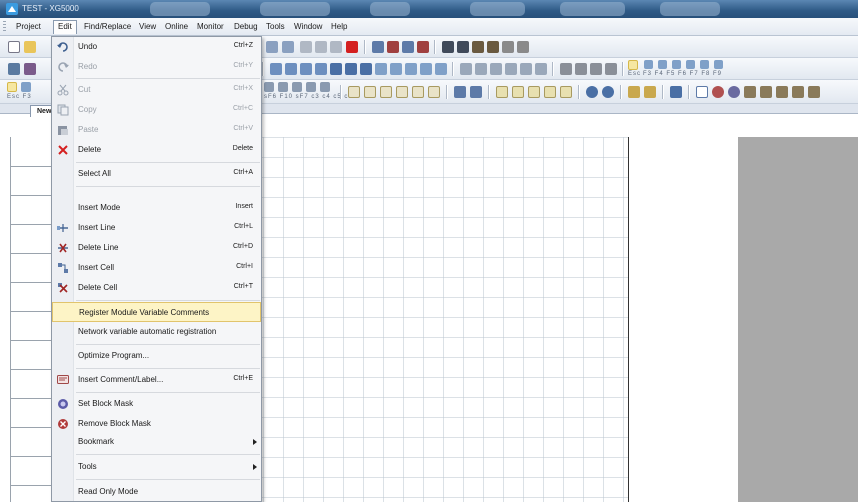  Describe the element at coordinates (288, 47) in the screenshot. I see `redo-tool-icon` at that location.